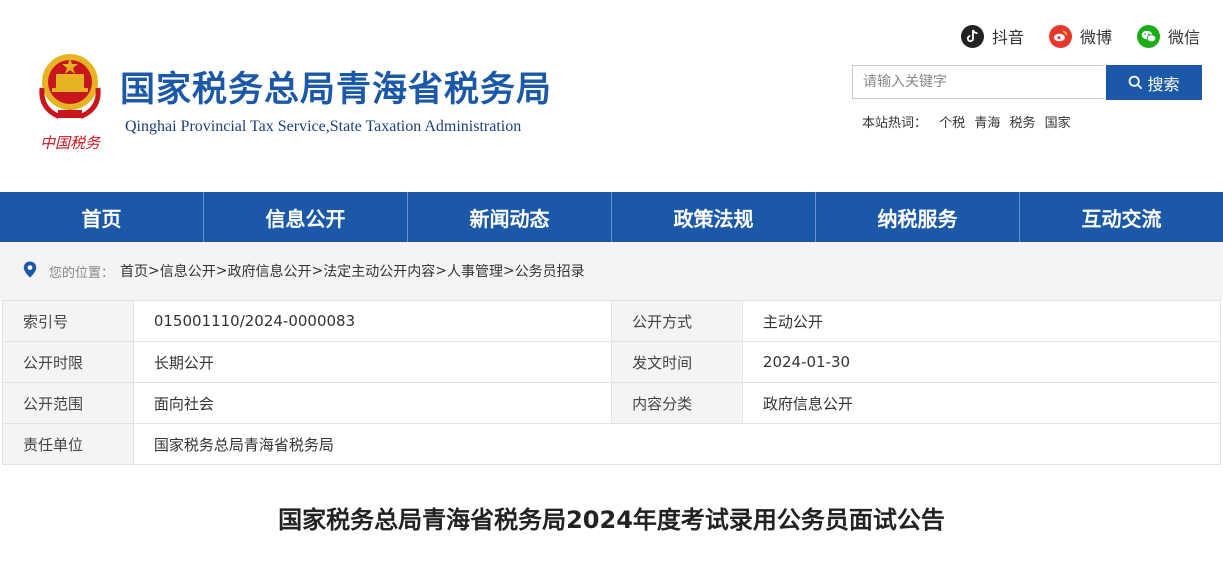 The image size is (1223, 564). I want to click on breadcrumb-gov-info: 政府信息公开, so click(269, 271).